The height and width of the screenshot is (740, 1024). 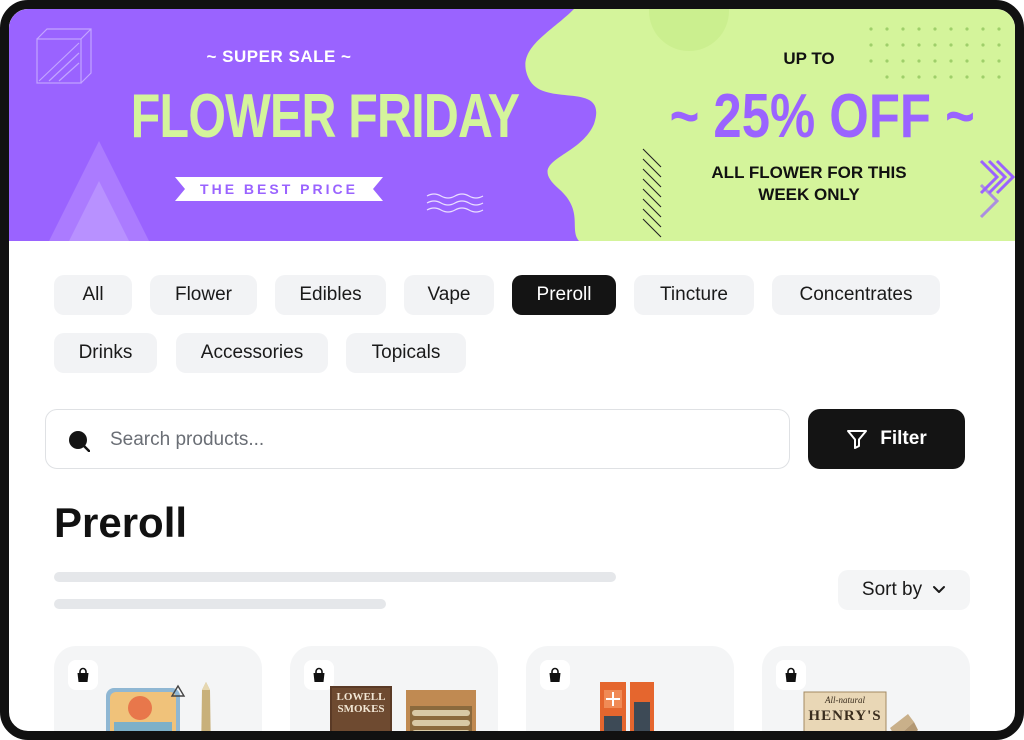 What do you see at coordinates (203, 295) in the screenshot?
I see `category-chip-flower: Flower` at bounding box center [203, 295].